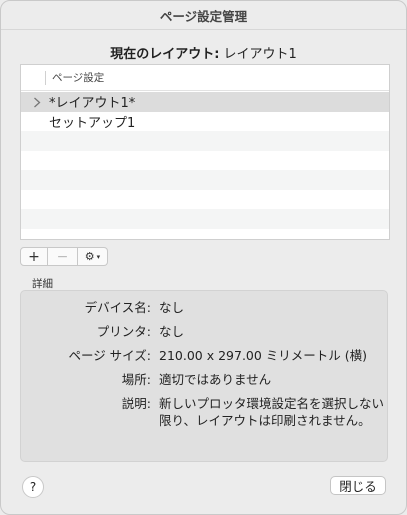 The image size is (407, 515). What do you see at coordinates (42, 284) in the screenshot?
I see `details-heading: 詳細` at bounding box center [42, 284].